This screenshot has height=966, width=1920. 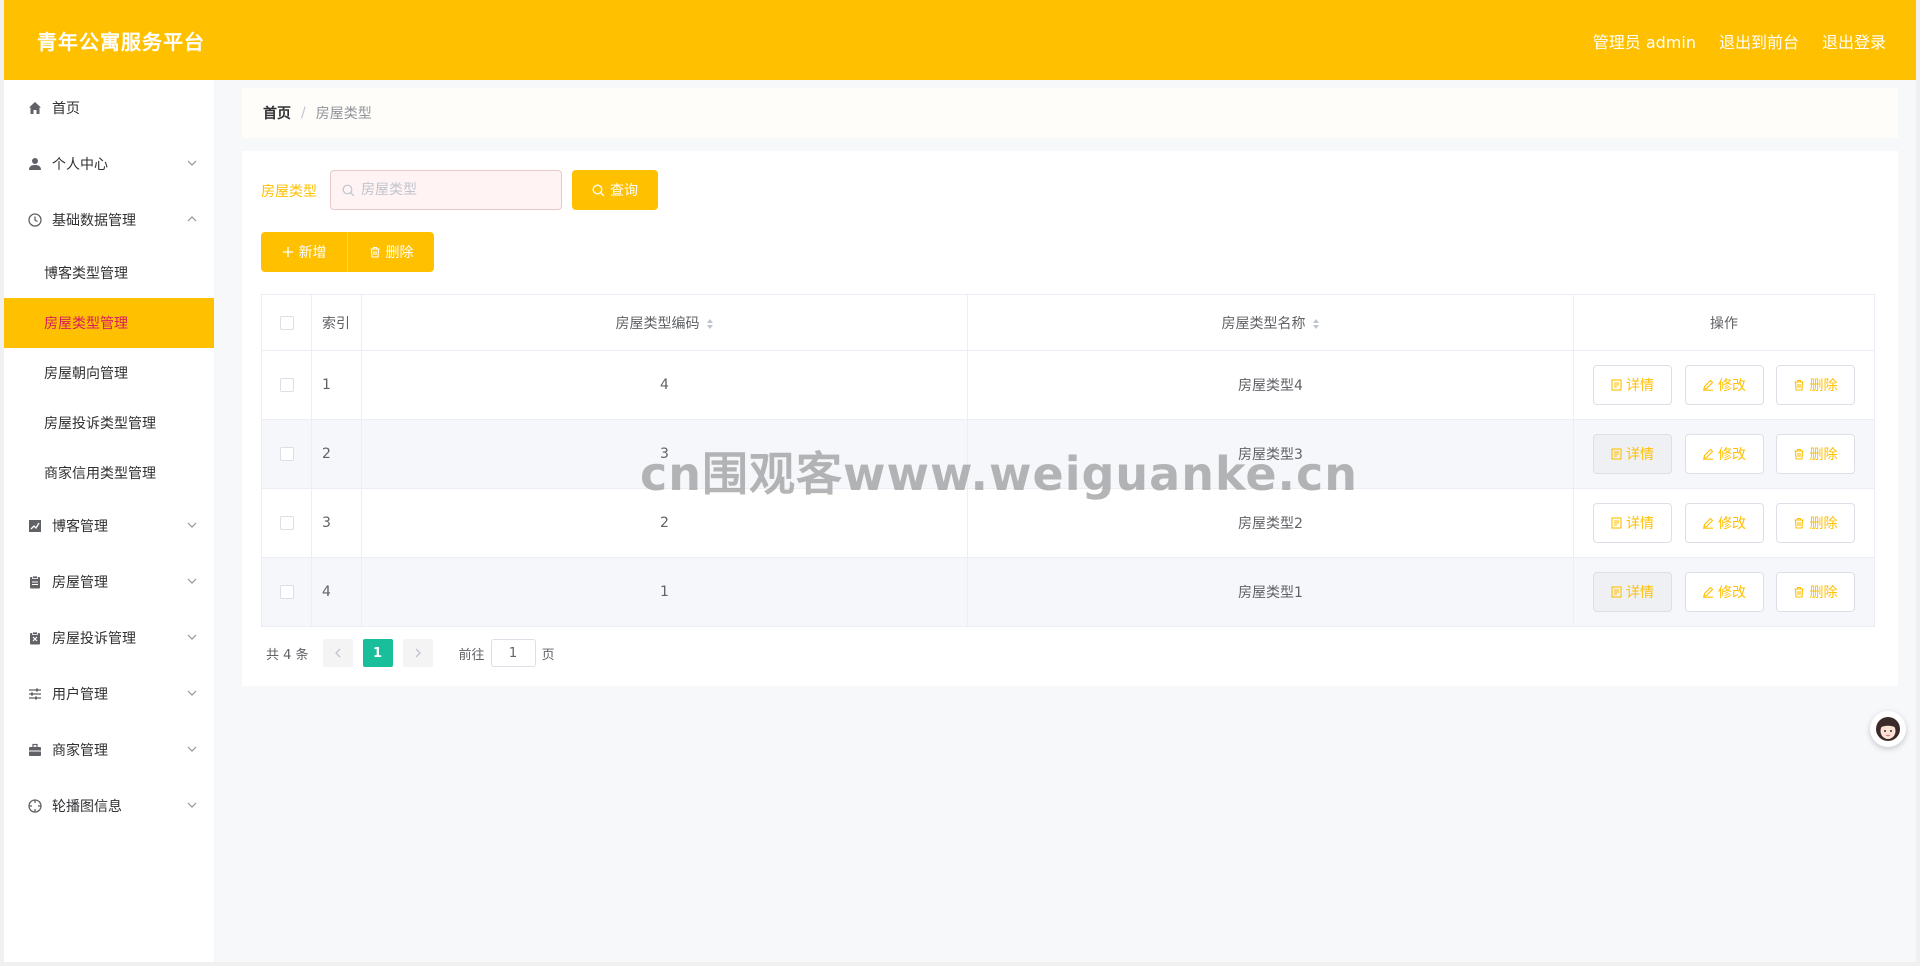 What do you see at coordinates (109, 526) in the screenshot?
I see `sidebar-item-blog: 博客管理` at bounding box center [109, 526].